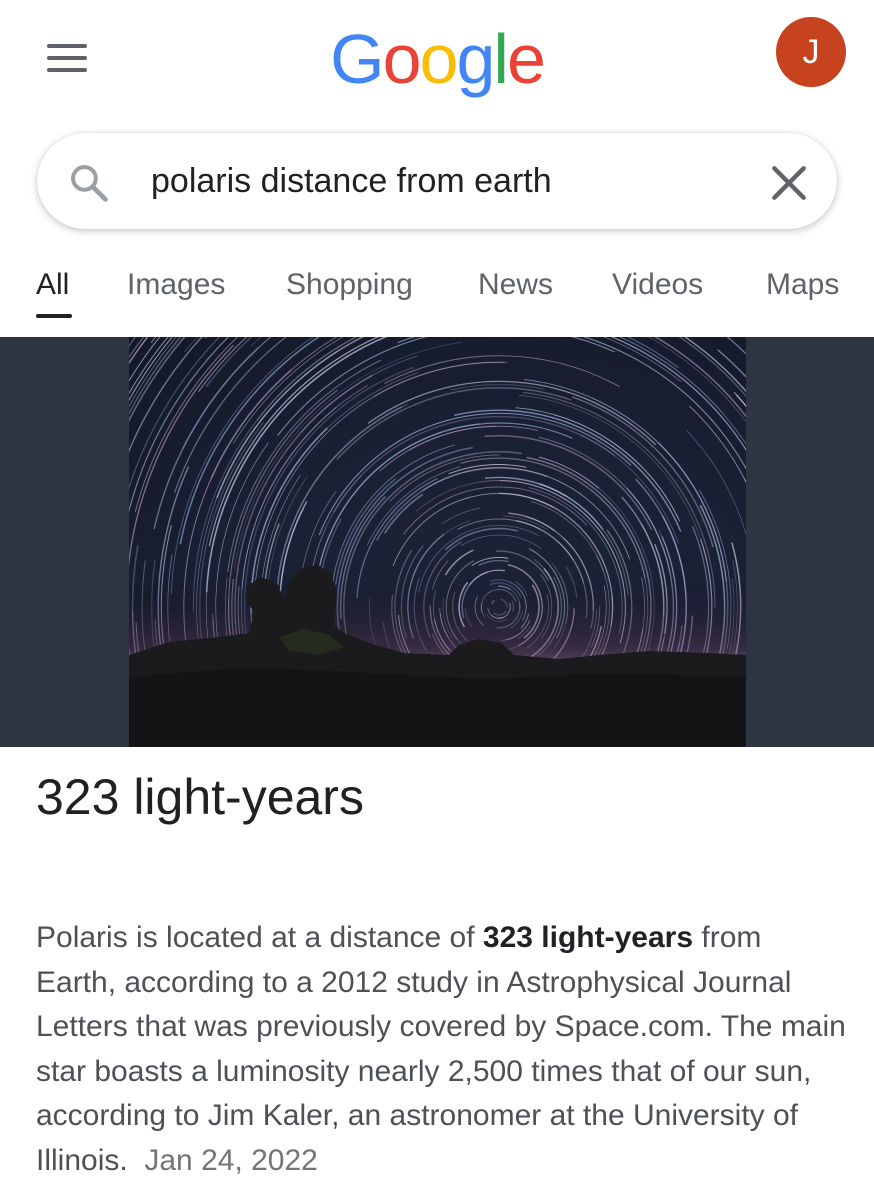 The height and width of the screenshot is (1200, 874). I want to click on logo-letter-g: G, so click(357, 59).